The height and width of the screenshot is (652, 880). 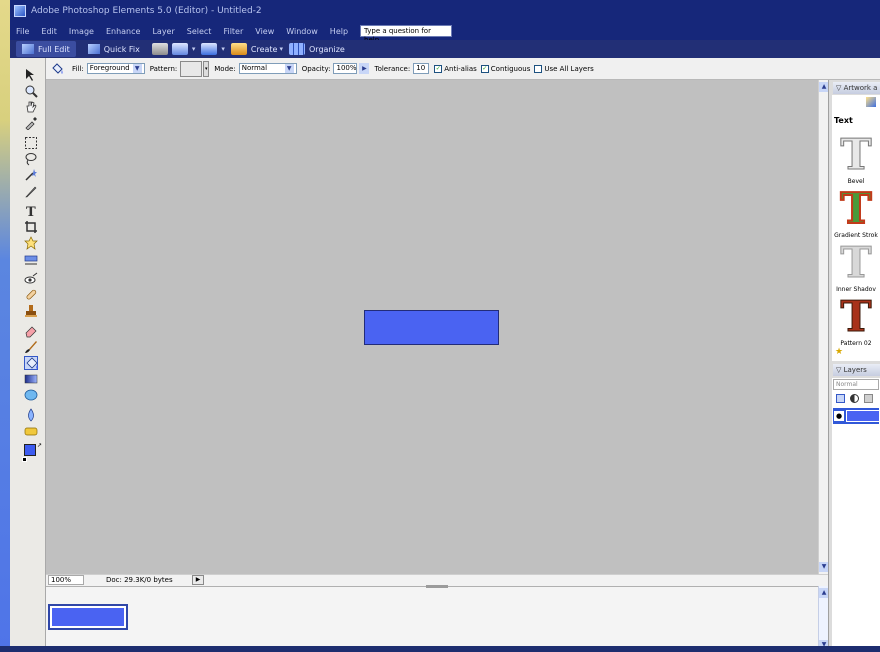 I want to click on style-tile-gradient-stroke: T Gradient Strok, so click(x=856, y=213).